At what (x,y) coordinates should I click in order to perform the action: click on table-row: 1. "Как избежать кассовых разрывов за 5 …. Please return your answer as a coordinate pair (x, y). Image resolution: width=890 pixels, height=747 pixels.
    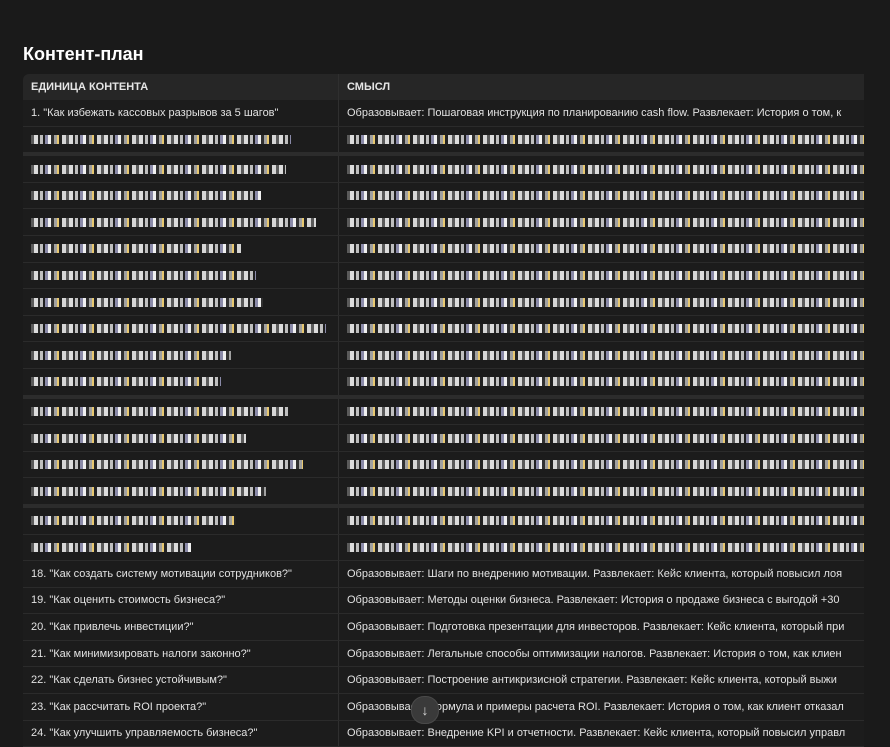
    Looking at the image, I should click on (443, 113).